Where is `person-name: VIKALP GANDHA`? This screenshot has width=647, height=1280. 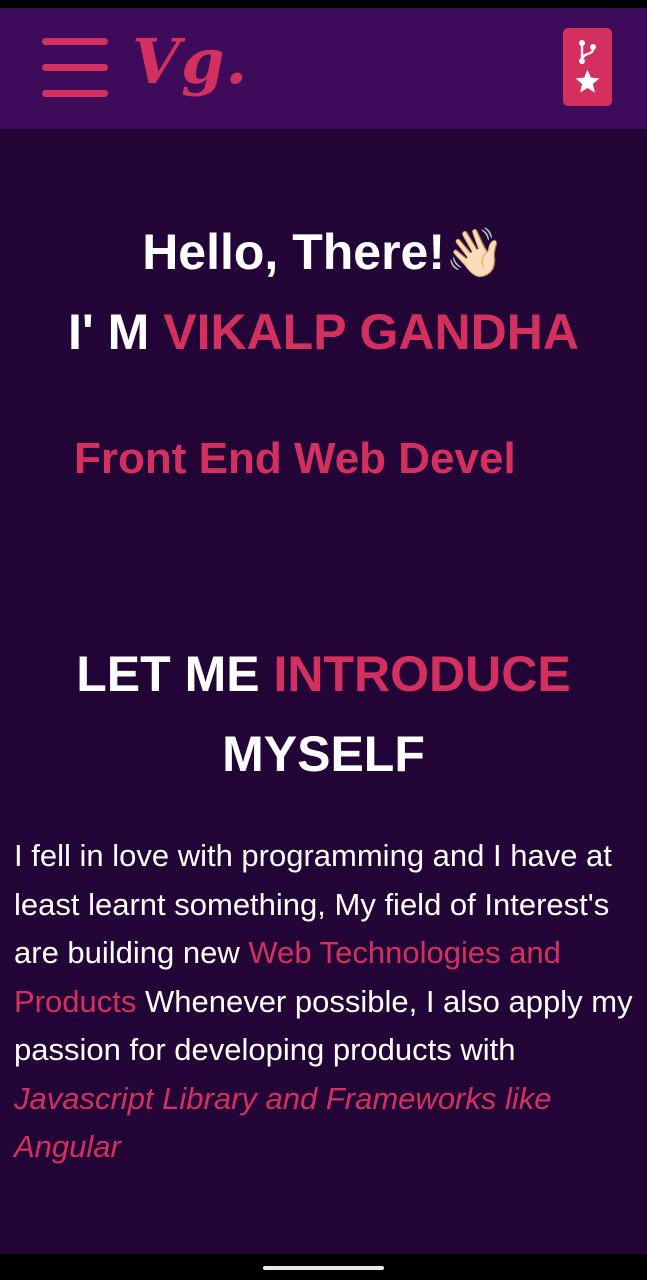
person-name: VIKALP GANDHA is located at coordinates (371, 332).